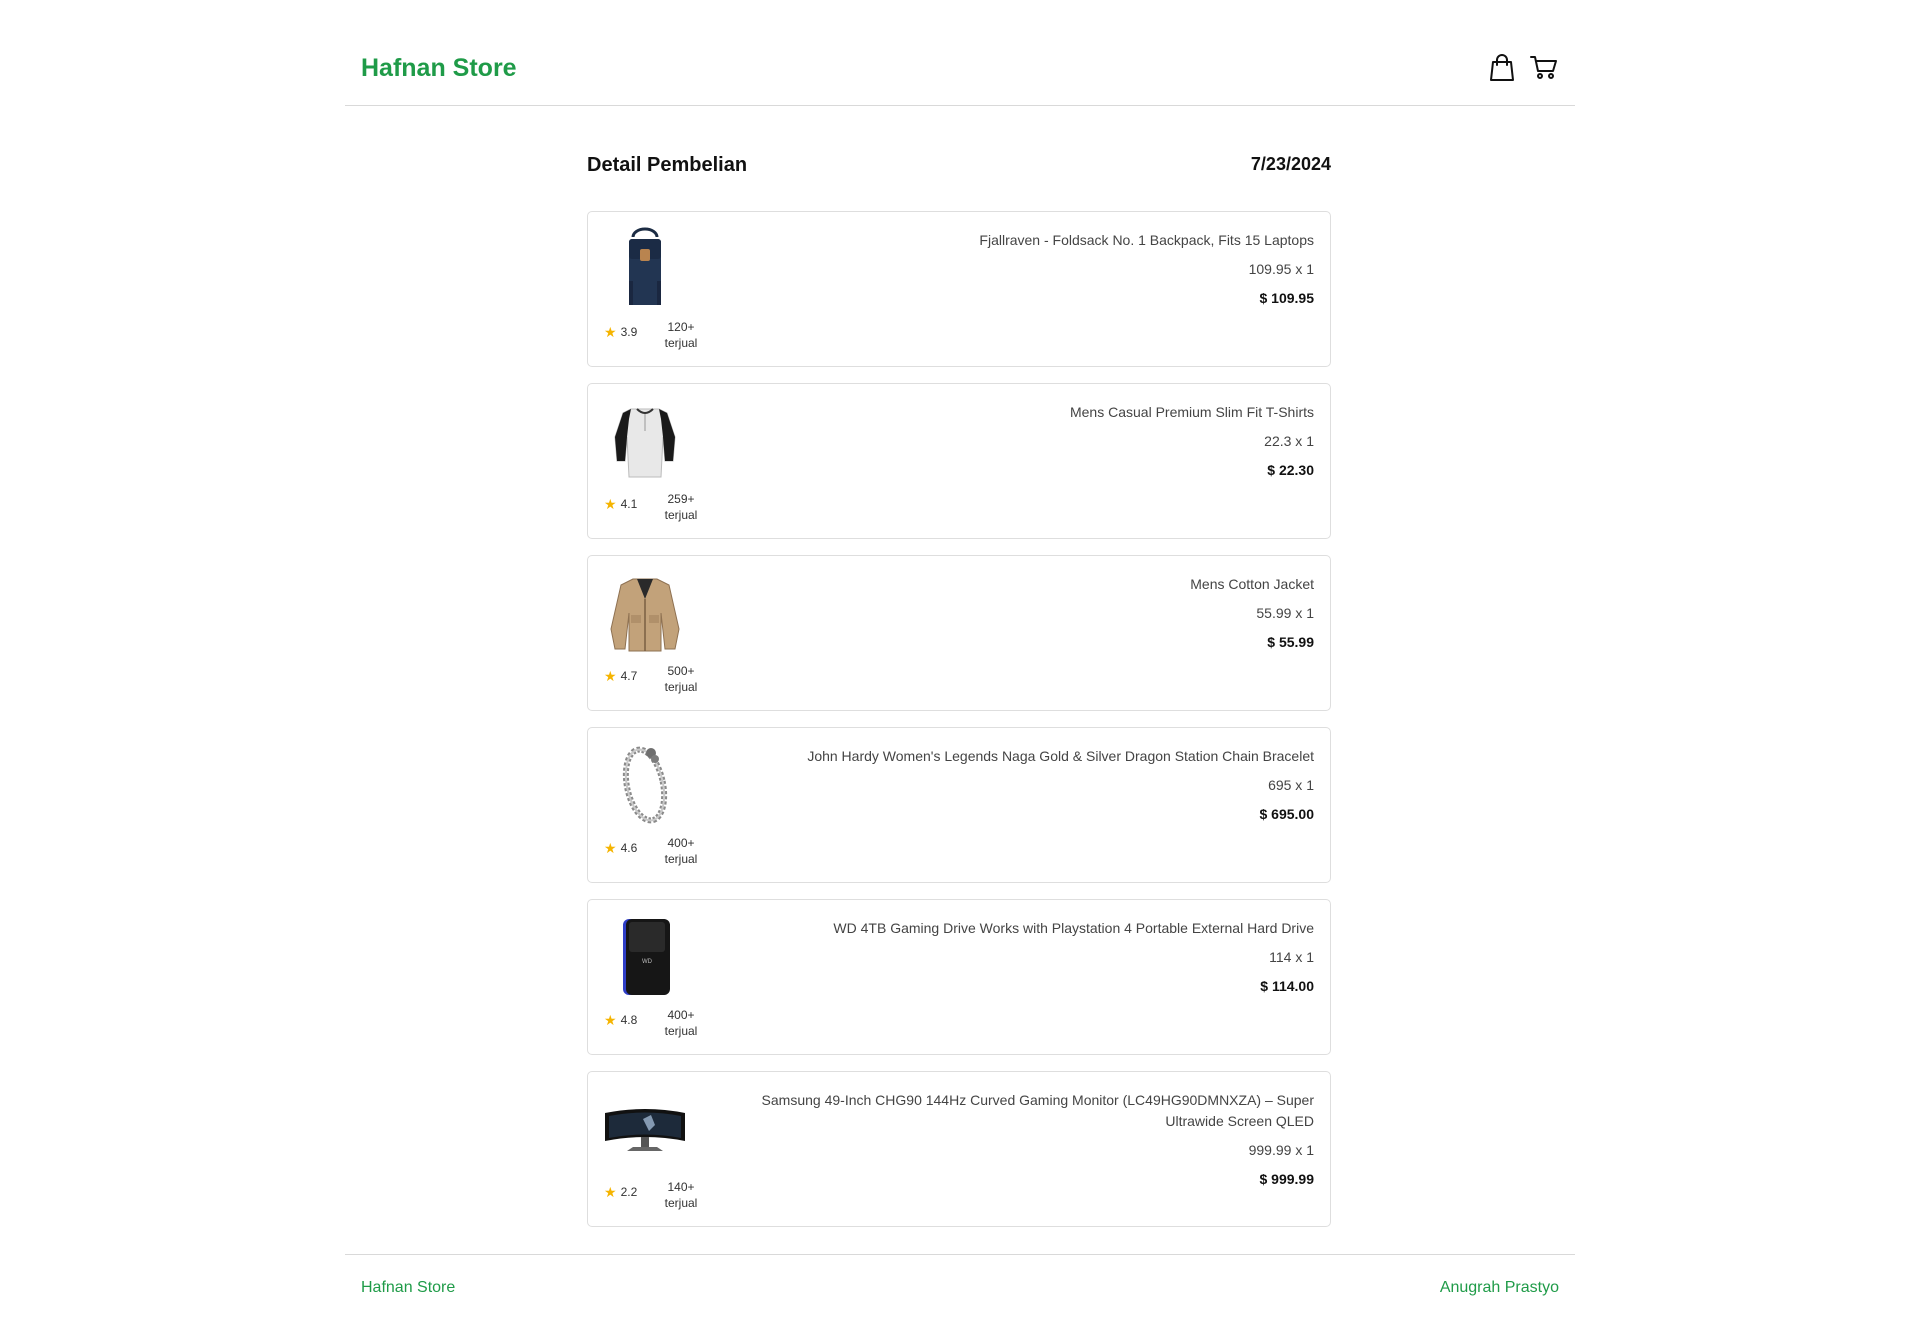  What do you see at coordinates (1499, 1288) in the screenshot?
I see `footer-author-link: Anugrah Prastyo` at bounding box center [1499, 1288].